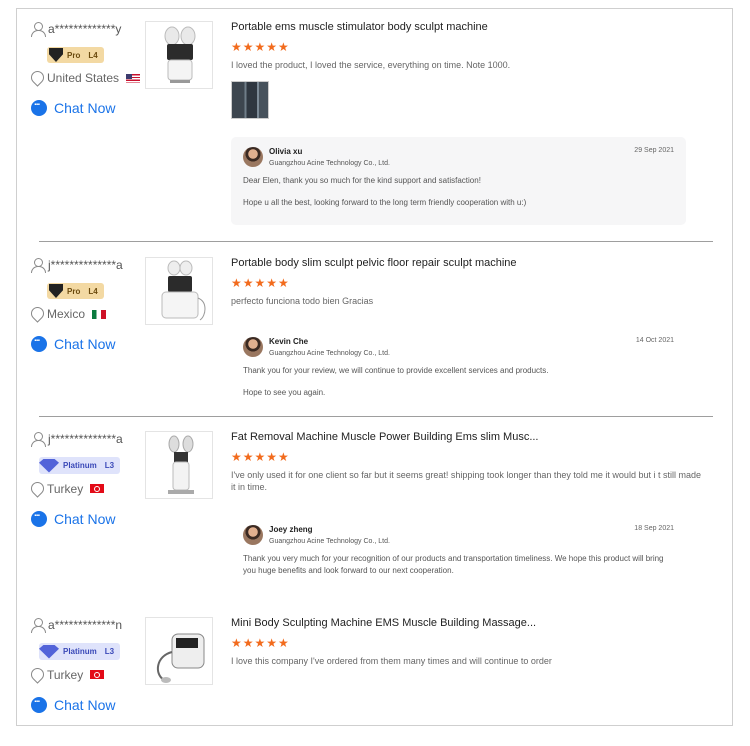  I want to click on reply-date: 18 Sep 2021, so click(654, 528).